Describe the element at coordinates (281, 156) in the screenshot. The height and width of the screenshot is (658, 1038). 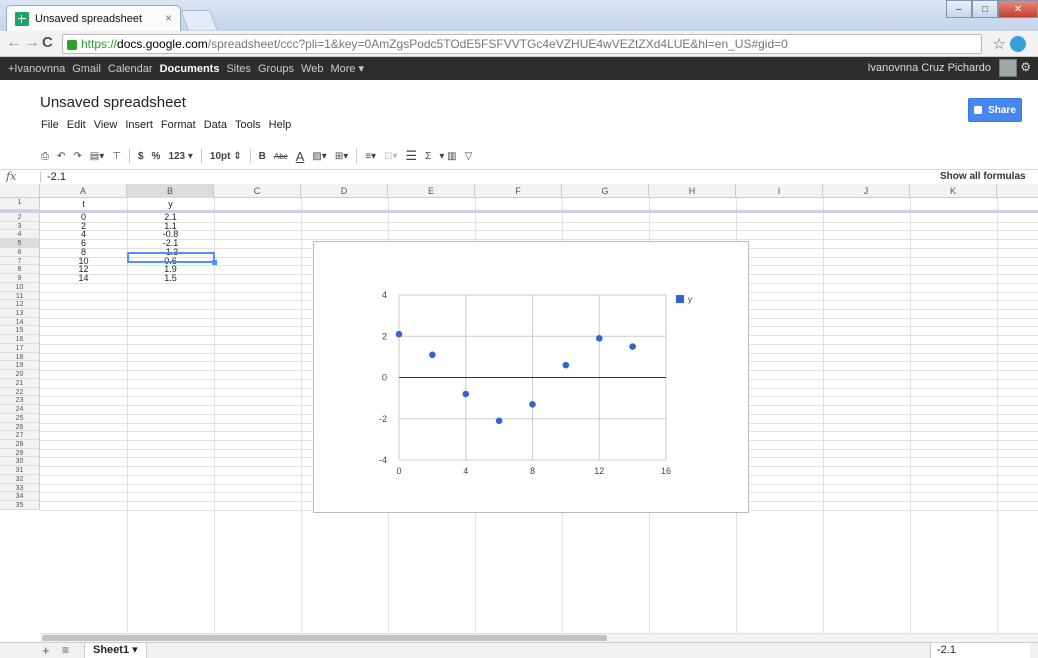
I see `strikethrough-button: Abc` at that location.